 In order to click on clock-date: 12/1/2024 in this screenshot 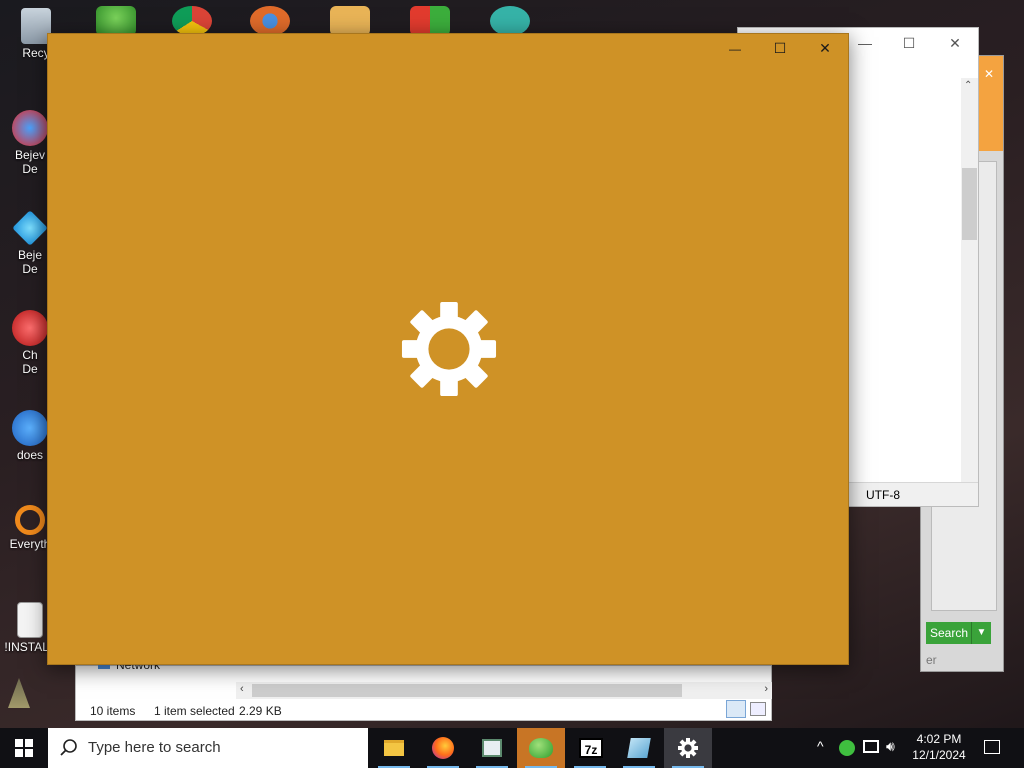, I will do `click(939, 755)`.